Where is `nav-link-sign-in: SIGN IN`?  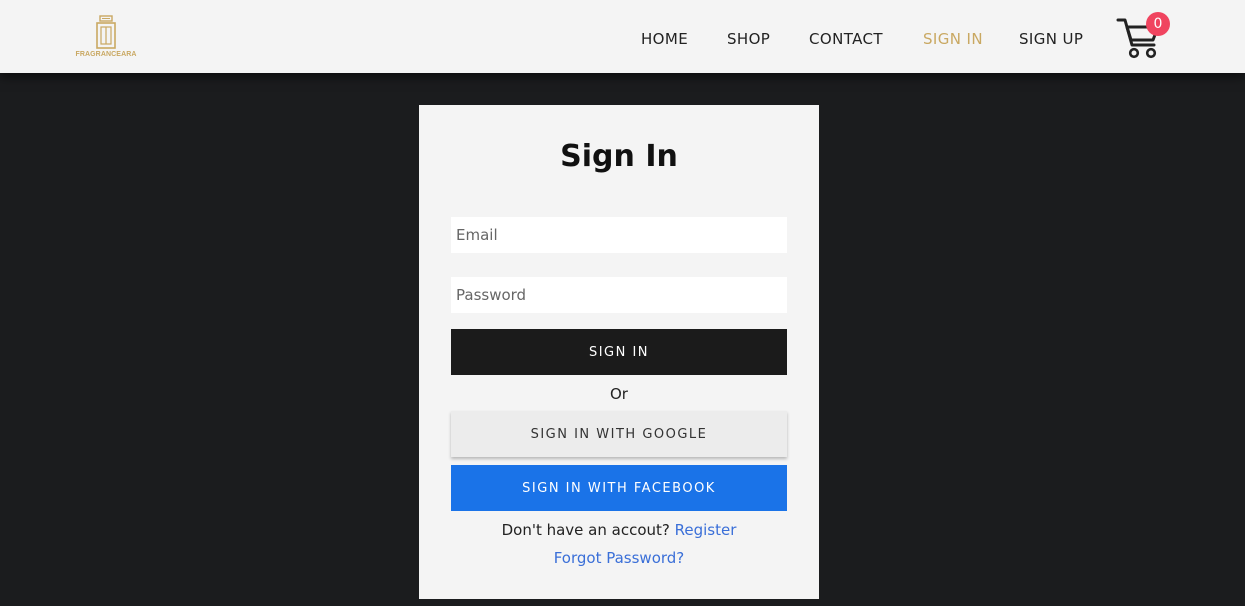 nav-link-sign-in: SIGN IN is located at coordinates (953, 39).